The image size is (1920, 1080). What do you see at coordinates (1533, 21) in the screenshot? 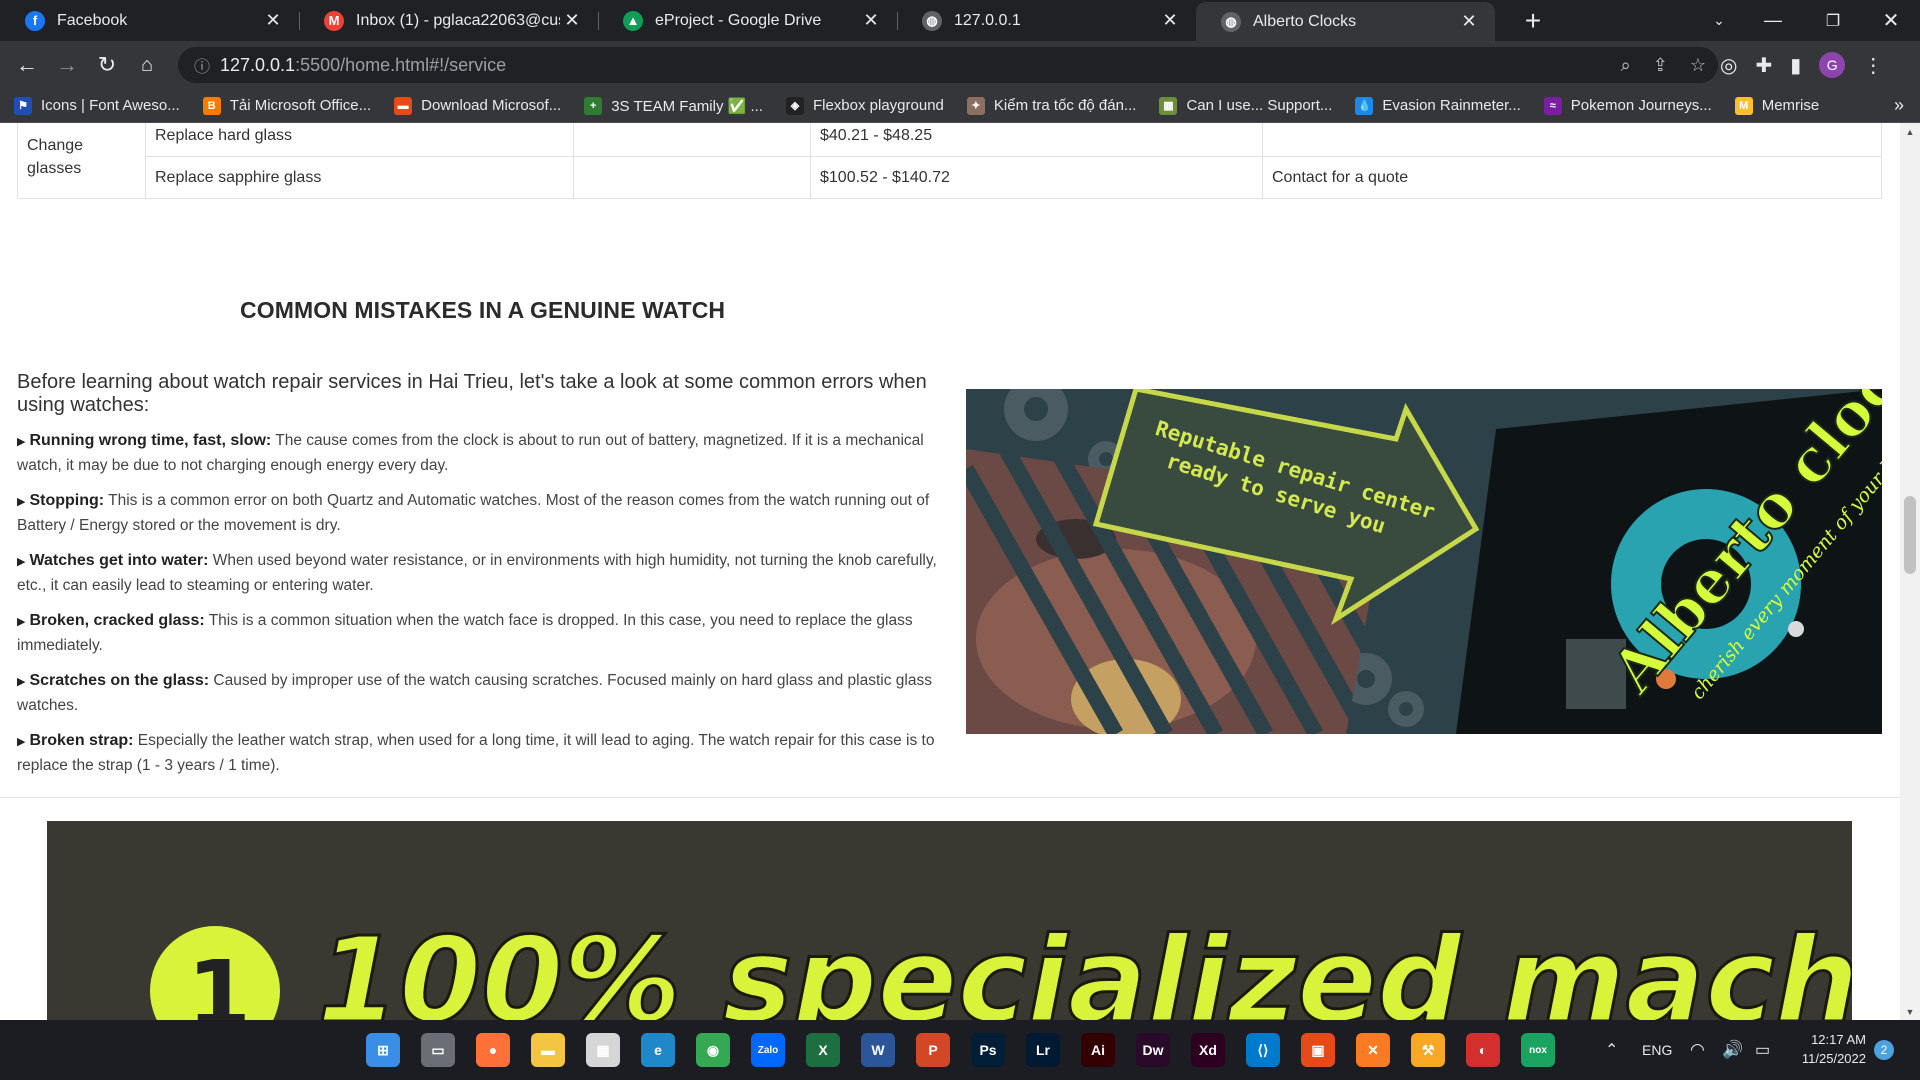
I see `new-tab-button: +` at bounding box center [1533, 21].